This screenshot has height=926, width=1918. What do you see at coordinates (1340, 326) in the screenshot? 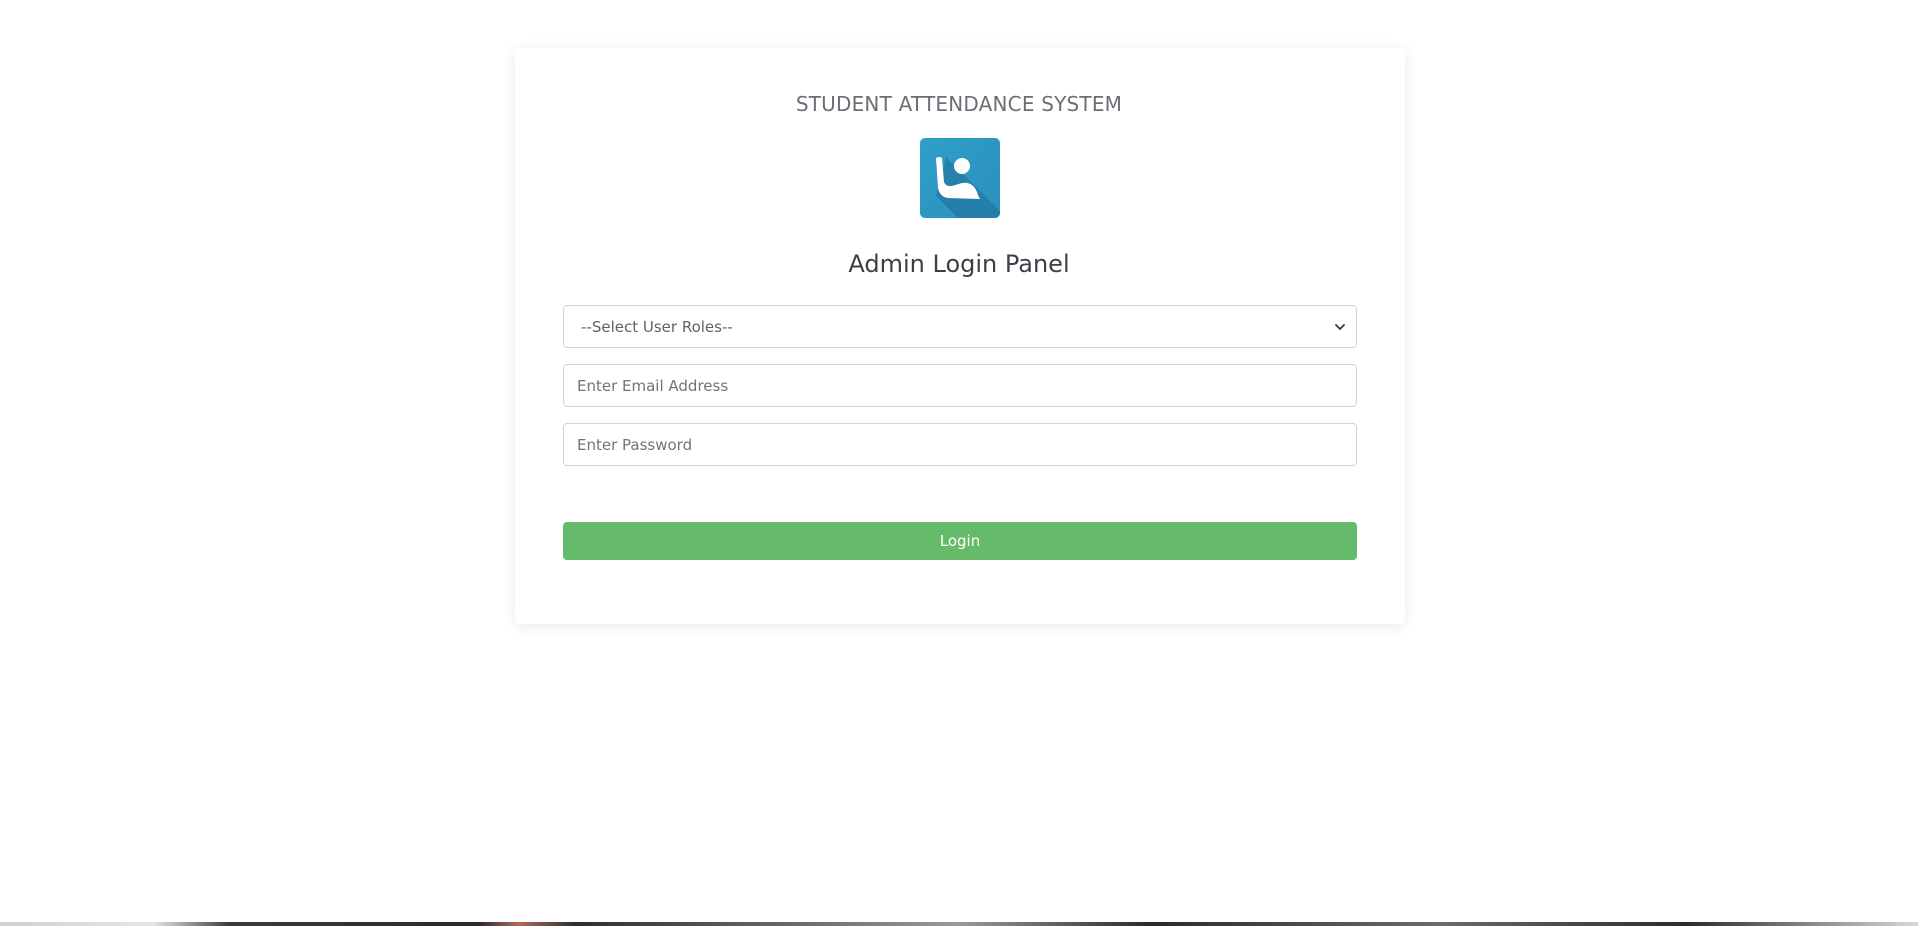
I see `chevron-down-icon` at bounding box center [1340, 326].